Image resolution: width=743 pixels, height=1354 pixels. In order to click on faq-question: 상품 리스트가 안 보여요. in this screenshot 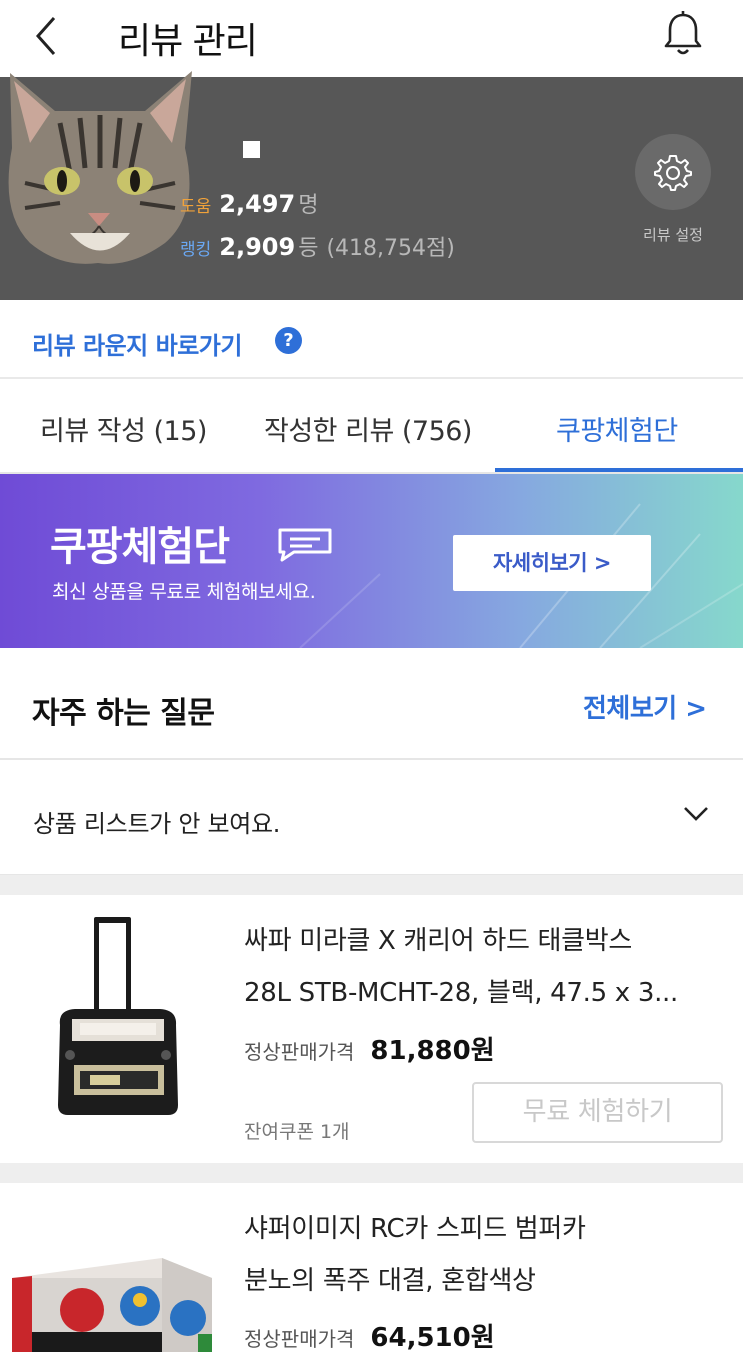, I will do `click(157, 824)`.